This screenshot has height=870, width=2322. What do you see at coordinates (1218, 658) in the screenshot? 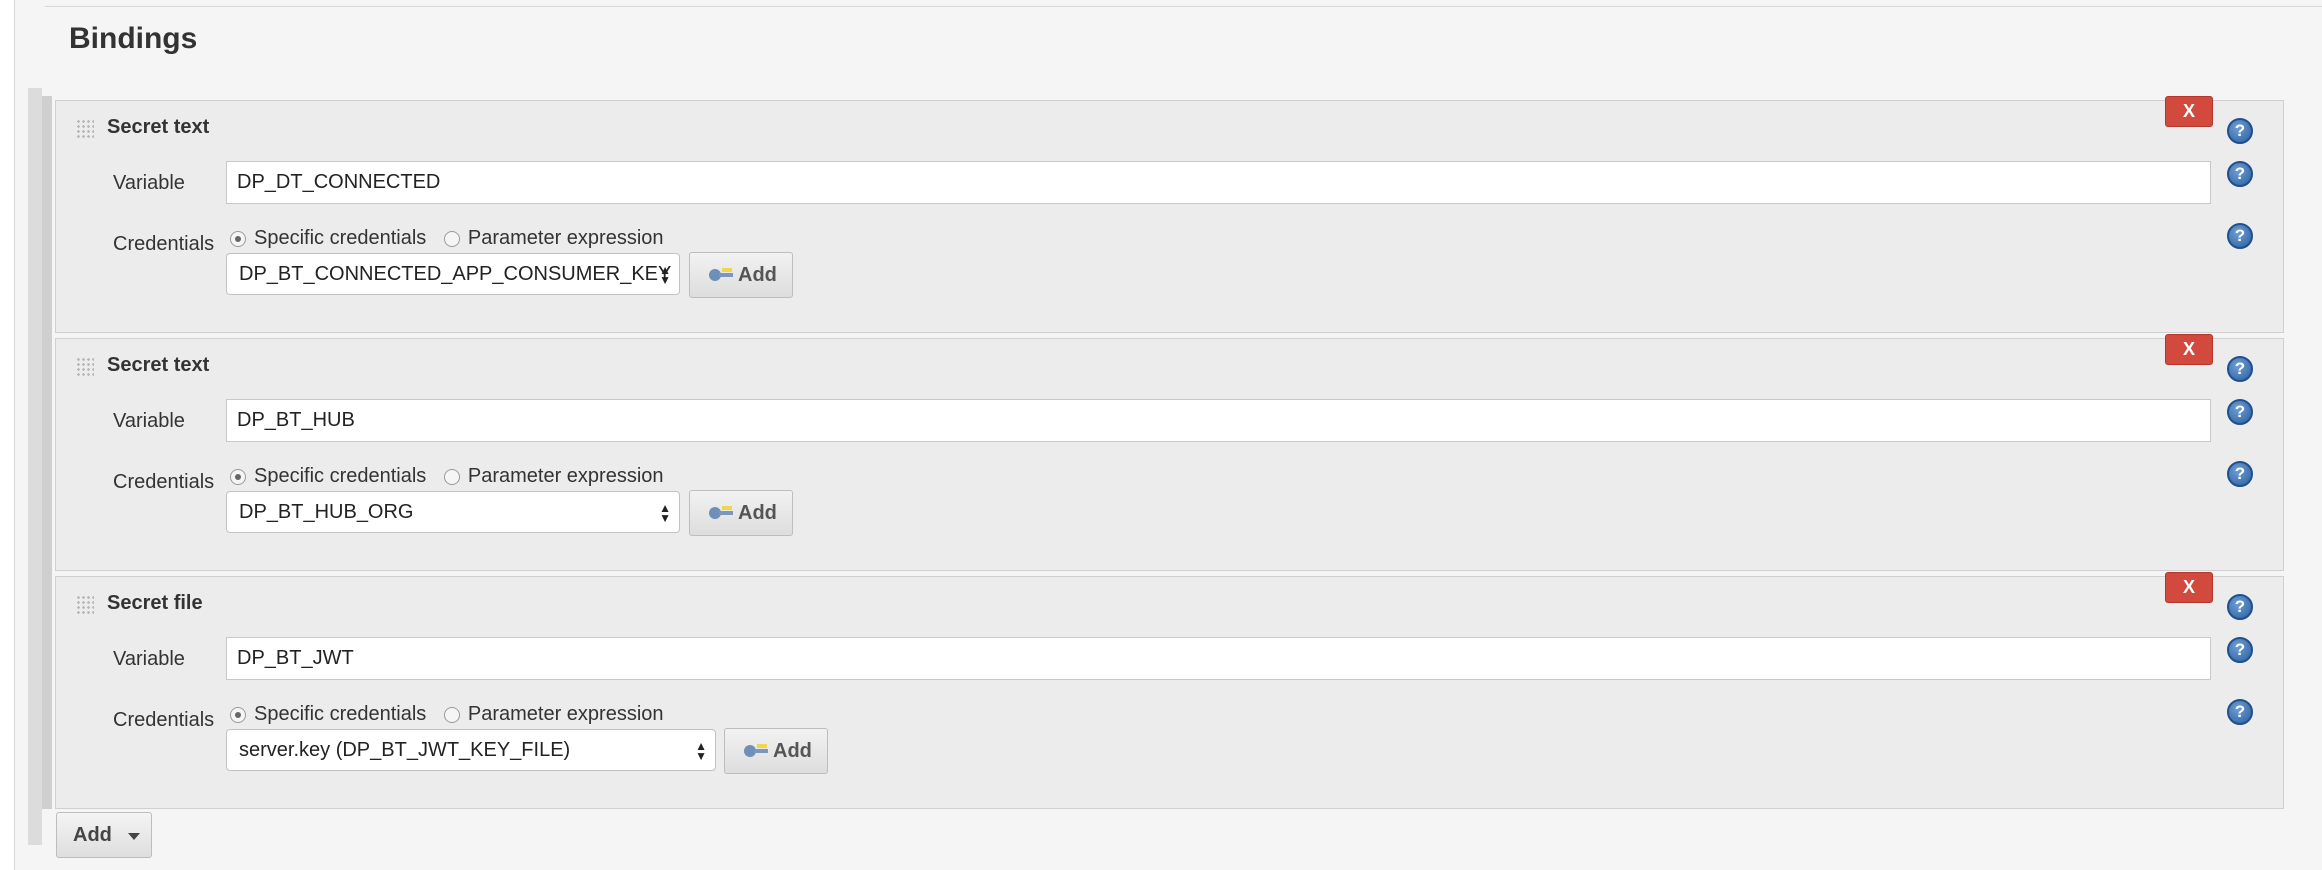
I see `variable-input: DP_BT_JWT` at bounding box center [1218, 658].